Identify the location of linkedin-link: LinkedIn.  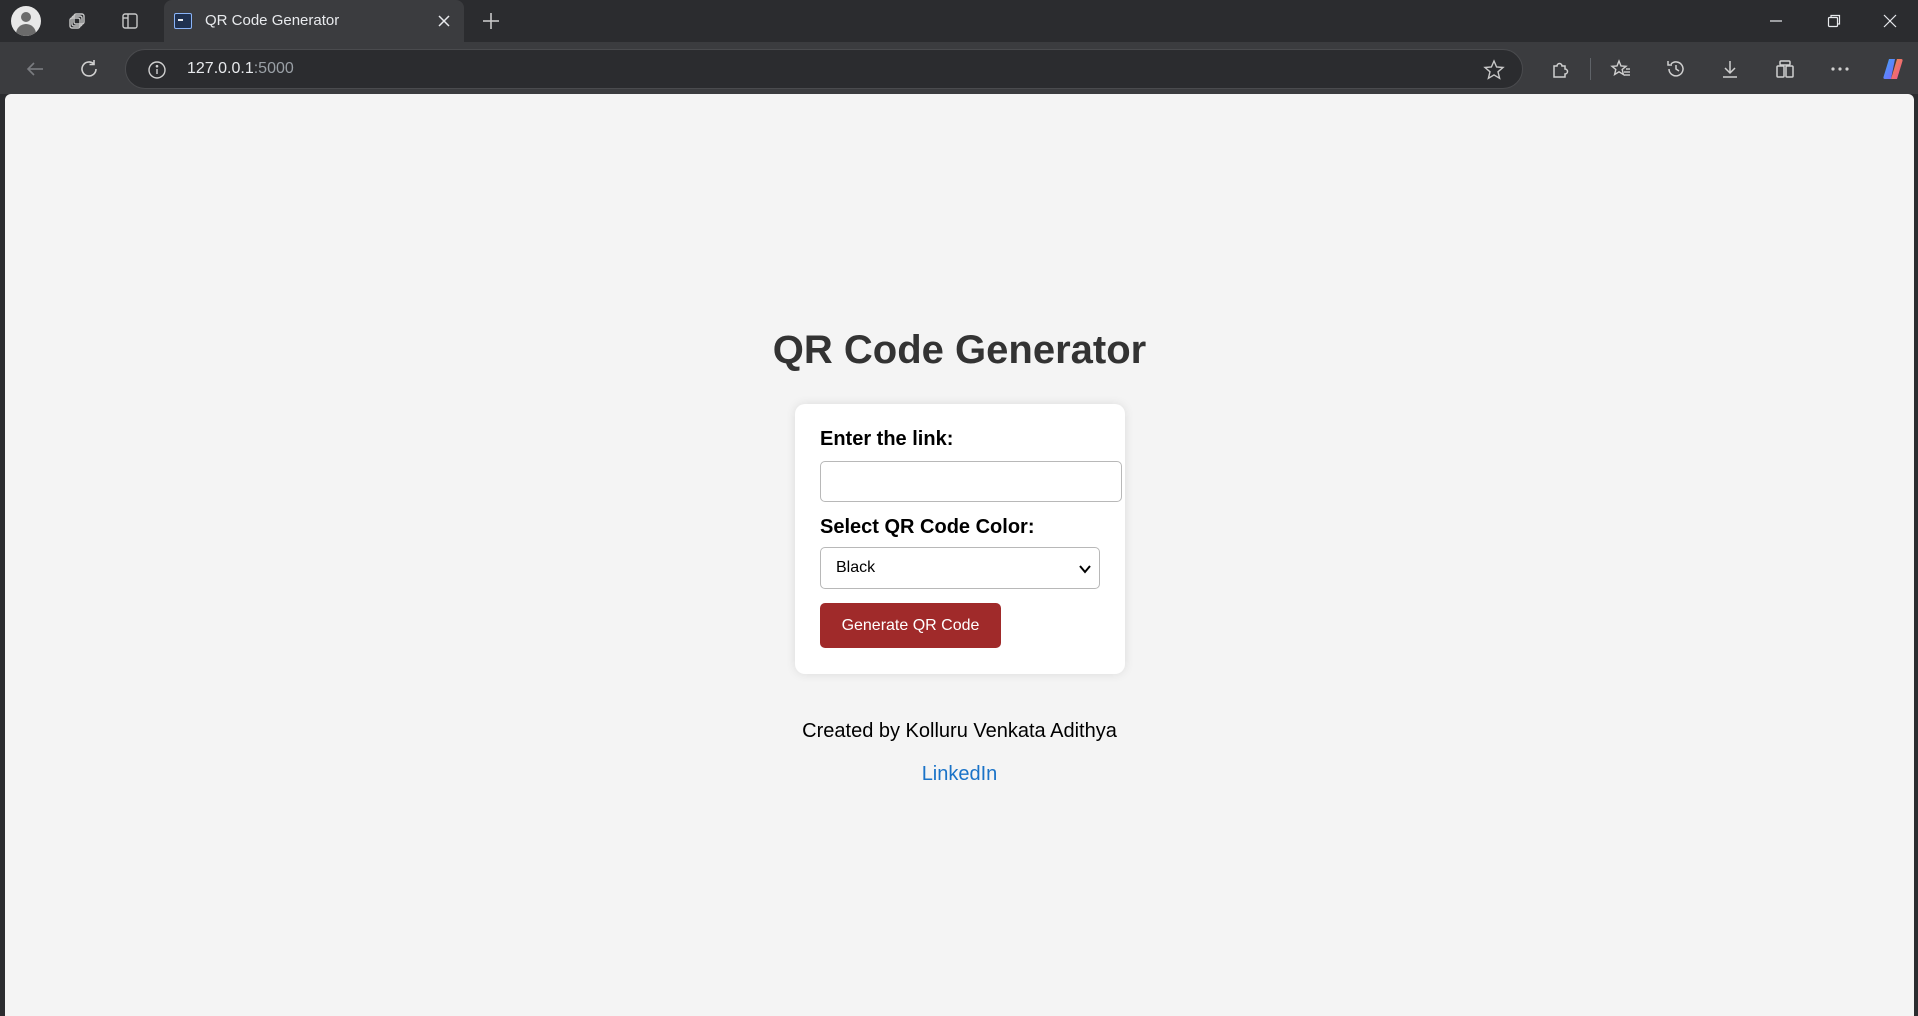
(960, 774).